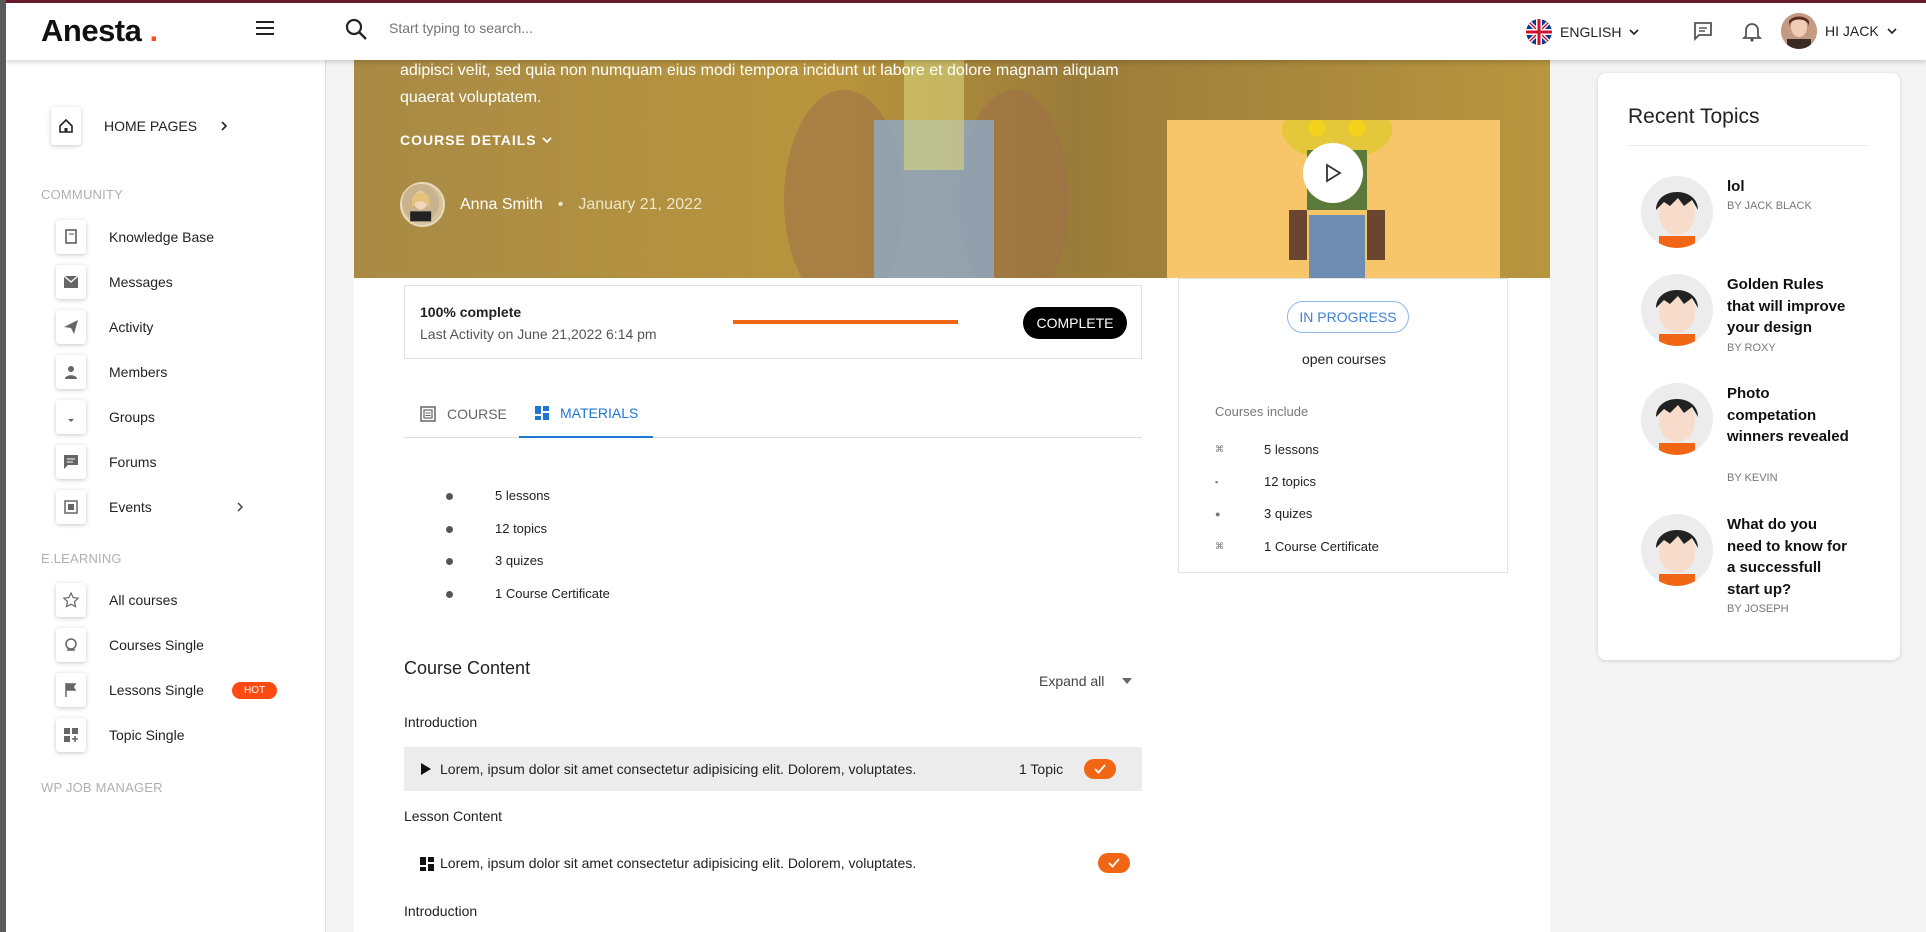 The image size is (1926, 932). I want to click on sidebar-item-topic-single: Topic Single, so click(156, 735).